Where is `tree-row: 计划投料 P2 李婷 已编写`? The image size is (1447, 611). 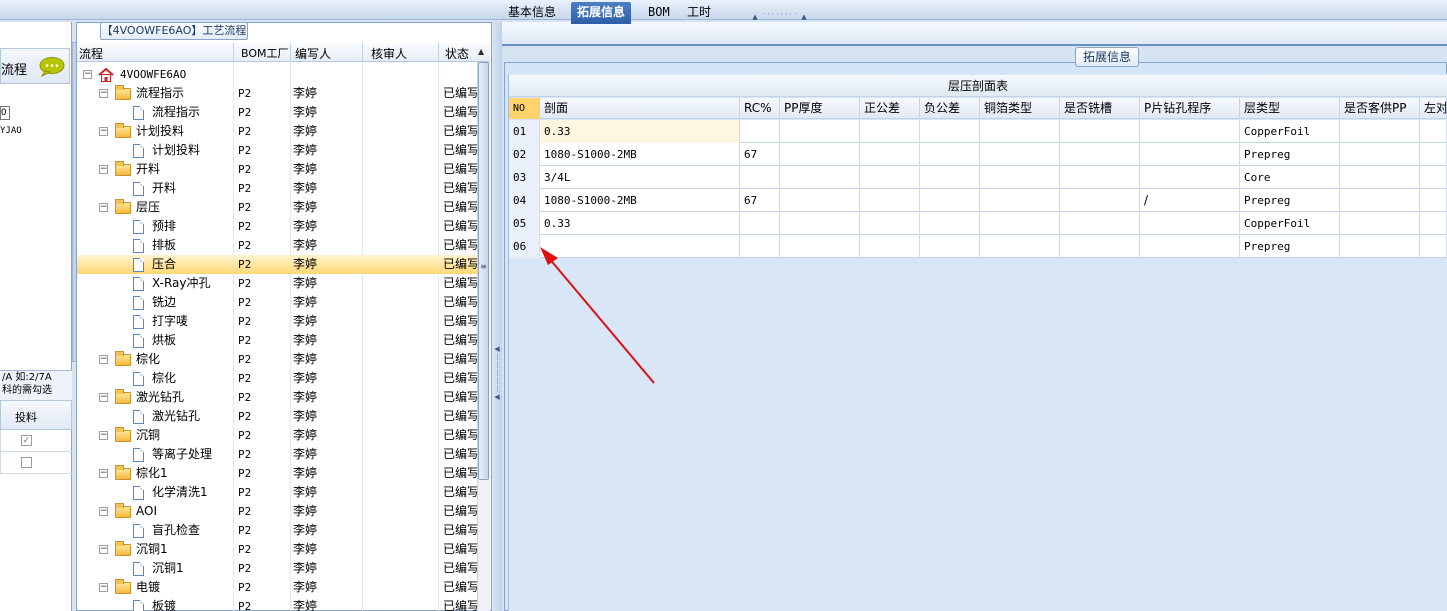 tree-row: 计划投料 P2 李婷 已编写 is located at coordinates (277, 150).